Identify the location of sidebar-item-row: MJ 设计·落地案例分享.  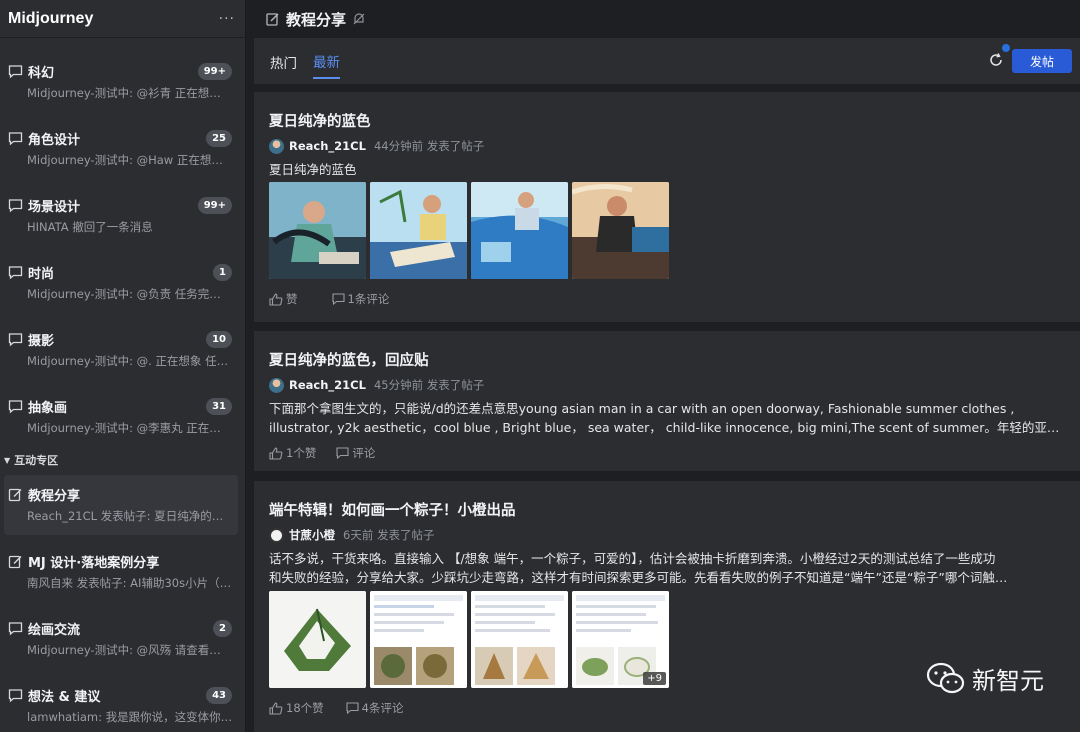
(123, 561).